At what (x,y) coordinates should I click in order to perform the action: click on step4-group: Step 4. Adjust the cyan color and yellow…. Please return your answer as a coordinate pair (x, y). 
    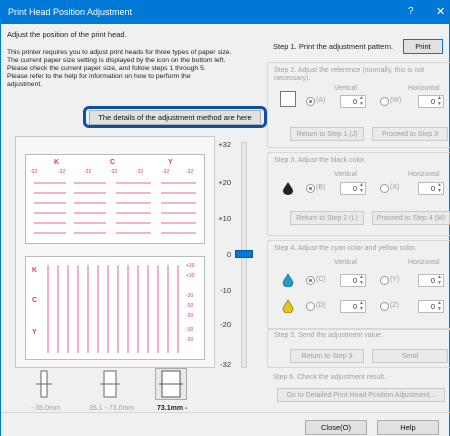
    Looking at the image, I should click on (358, 285).